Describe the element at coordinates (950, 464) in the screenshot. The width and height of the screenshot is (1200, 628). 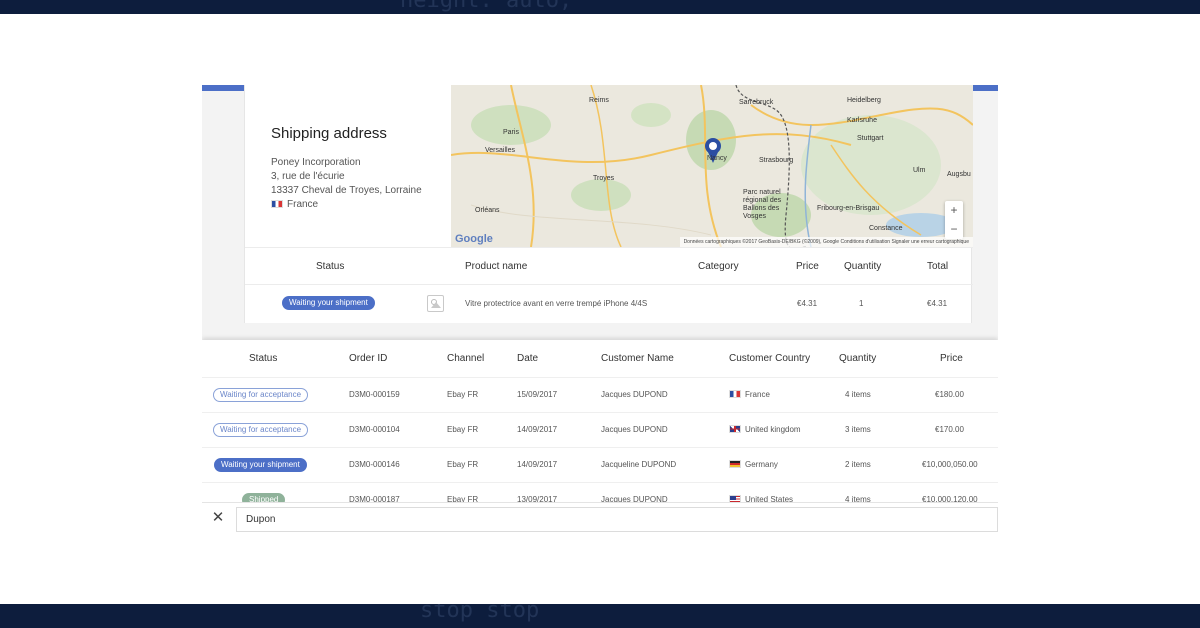
I see `order-price: €10,000,050.00` at that location.